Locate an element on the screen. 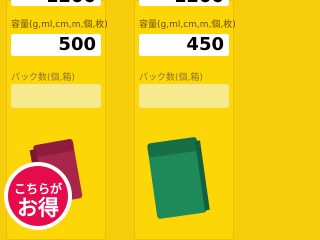 Image resolution: width=320 pixels, height=240 pixels. right-pack-label: パック数(個,箱) is located at coordinates (171, 78).